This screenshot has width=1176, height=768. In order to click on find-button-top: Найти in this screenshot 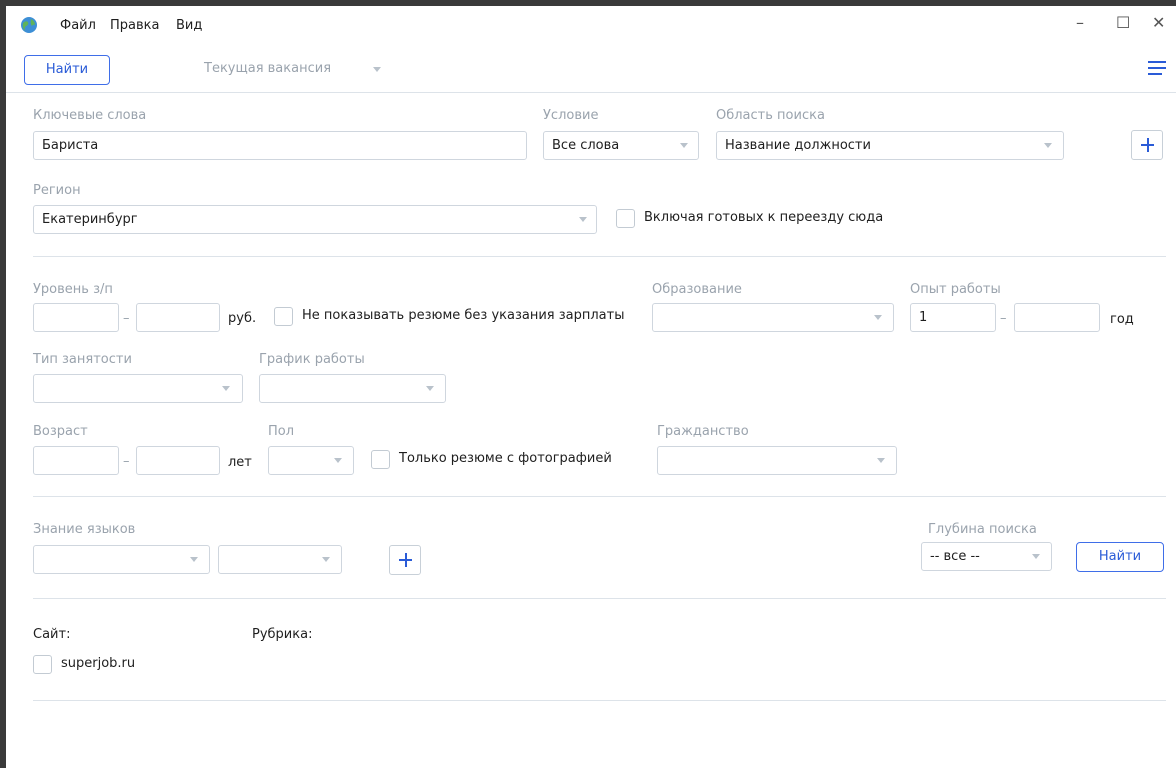, I will do `click(67, 70)`.